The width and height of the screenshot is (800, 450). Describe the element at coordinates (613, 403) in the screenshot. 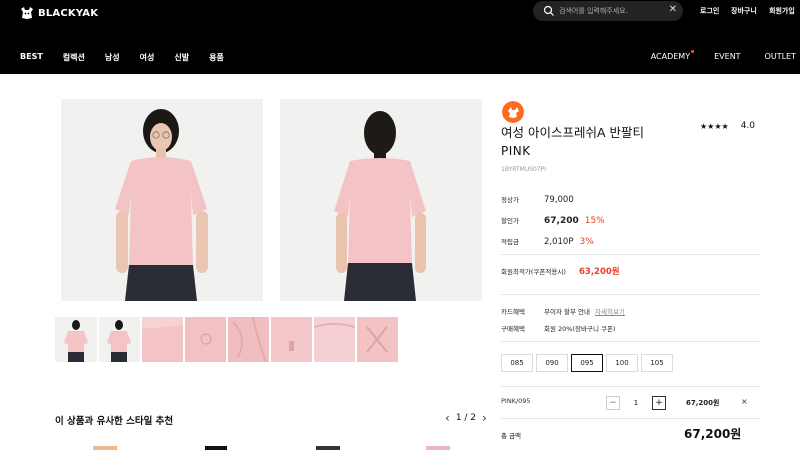

I see `quantity-minus-button: −` at that location.